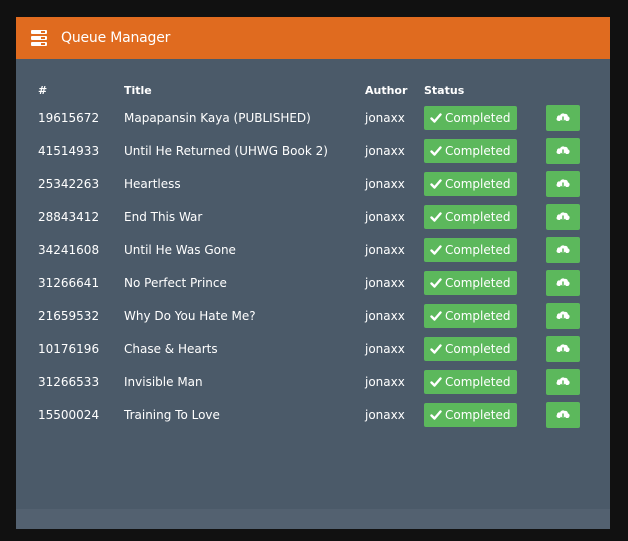  I want to click on table-row: 25342263 Heartless jonaxx Completed, so click(313, 183).